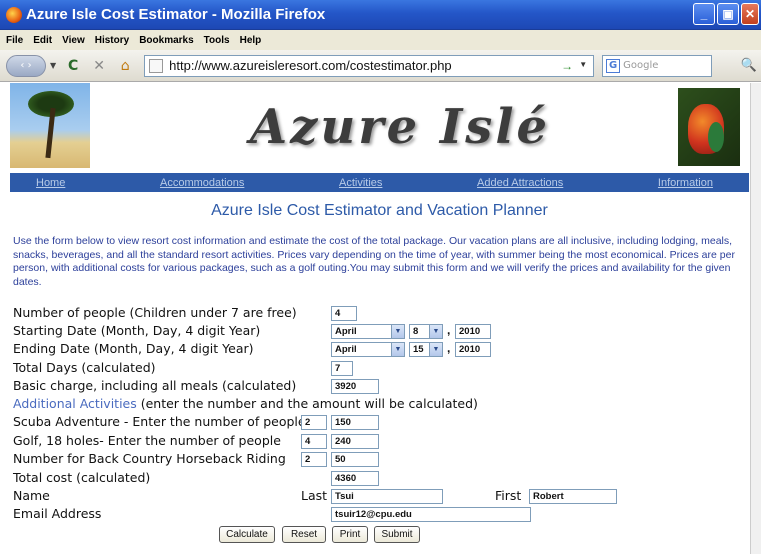 The height and width of the screenshot is (554, 761). What do you see at coordinates (355, 422) in the screenshot?
I see `scuba-amount-field: 150` at bounding box center [355, 422].